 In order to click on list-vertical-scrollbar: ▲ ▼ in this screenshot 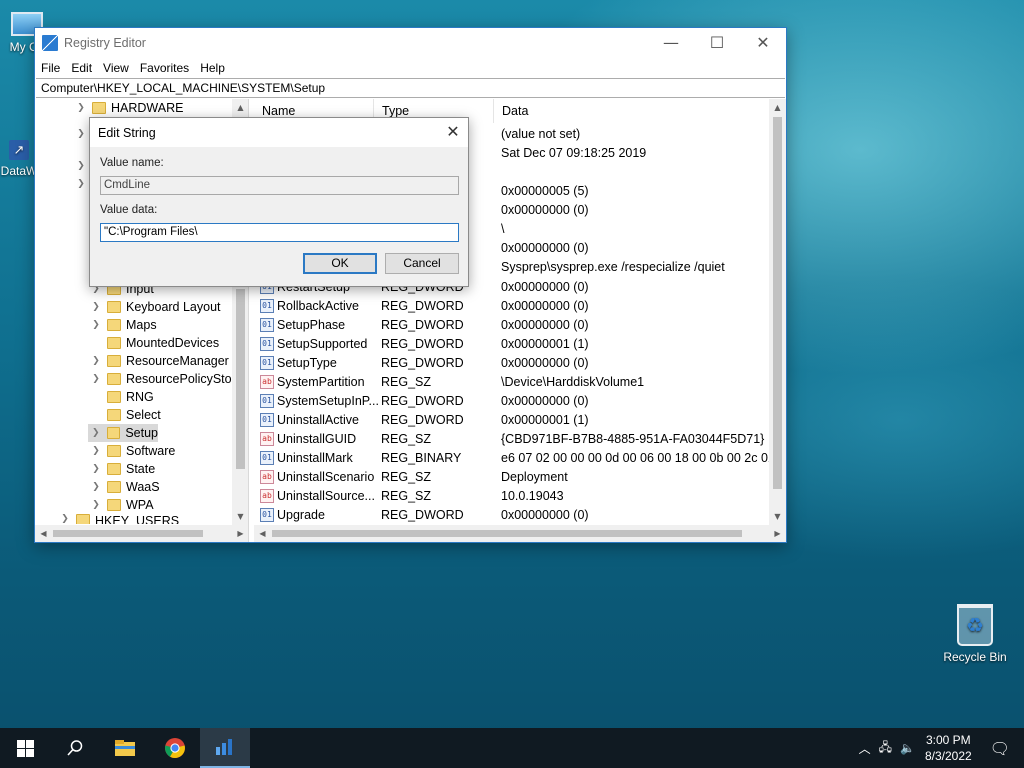, I will do `click(777, 312)`.